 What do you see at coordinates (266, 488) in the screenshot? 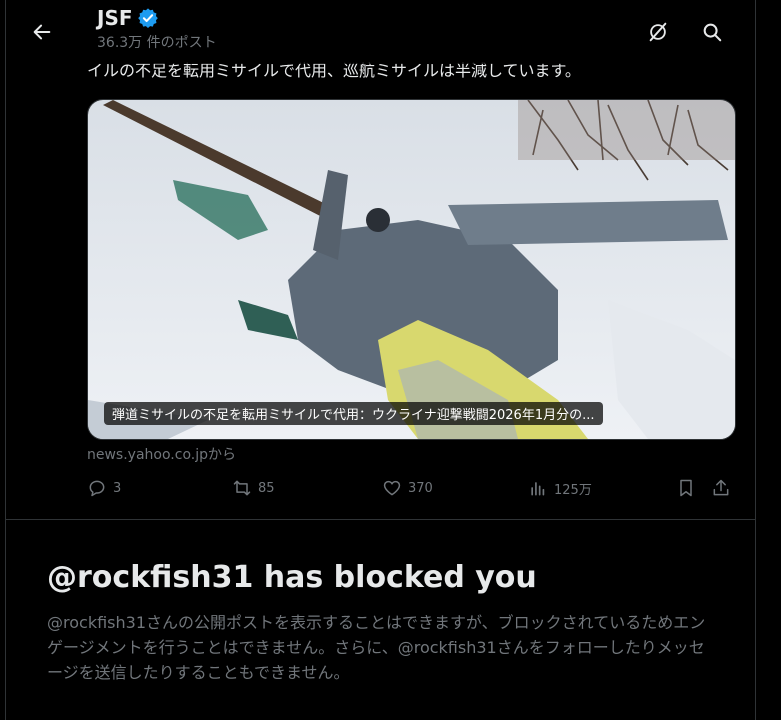
I see `repost-count: 85` at bounding box center [266, 488].